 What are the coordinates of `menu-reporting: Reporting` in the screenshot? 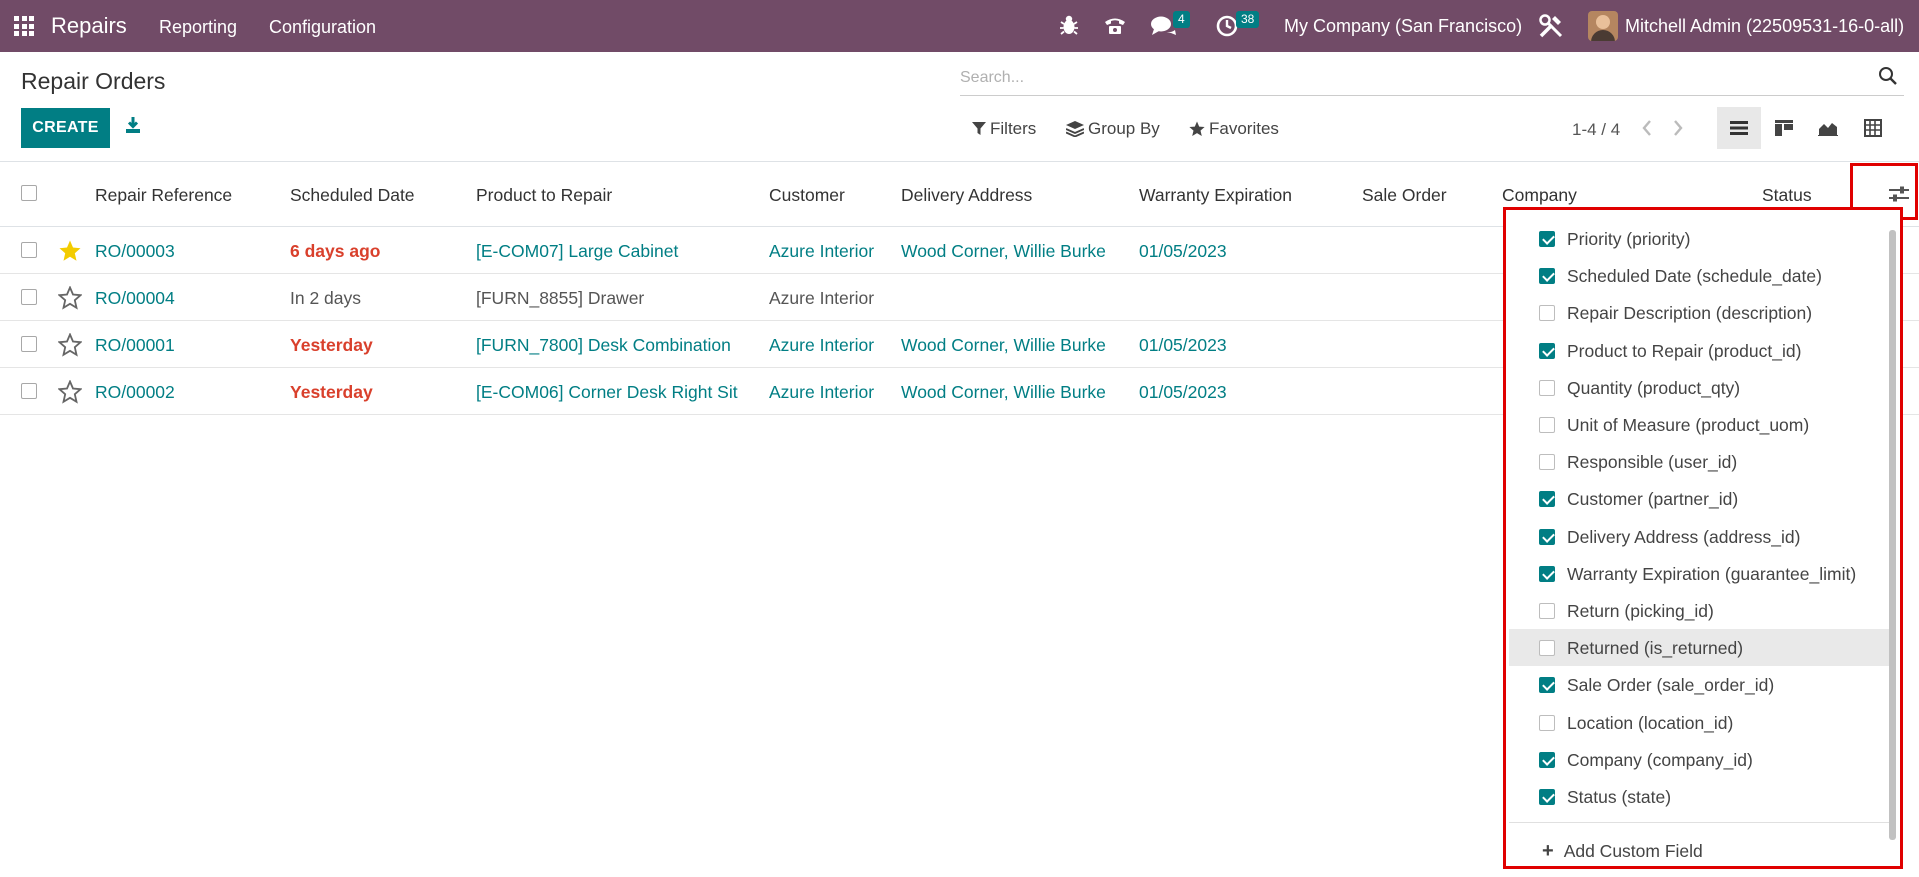 It's located at (198, 27).